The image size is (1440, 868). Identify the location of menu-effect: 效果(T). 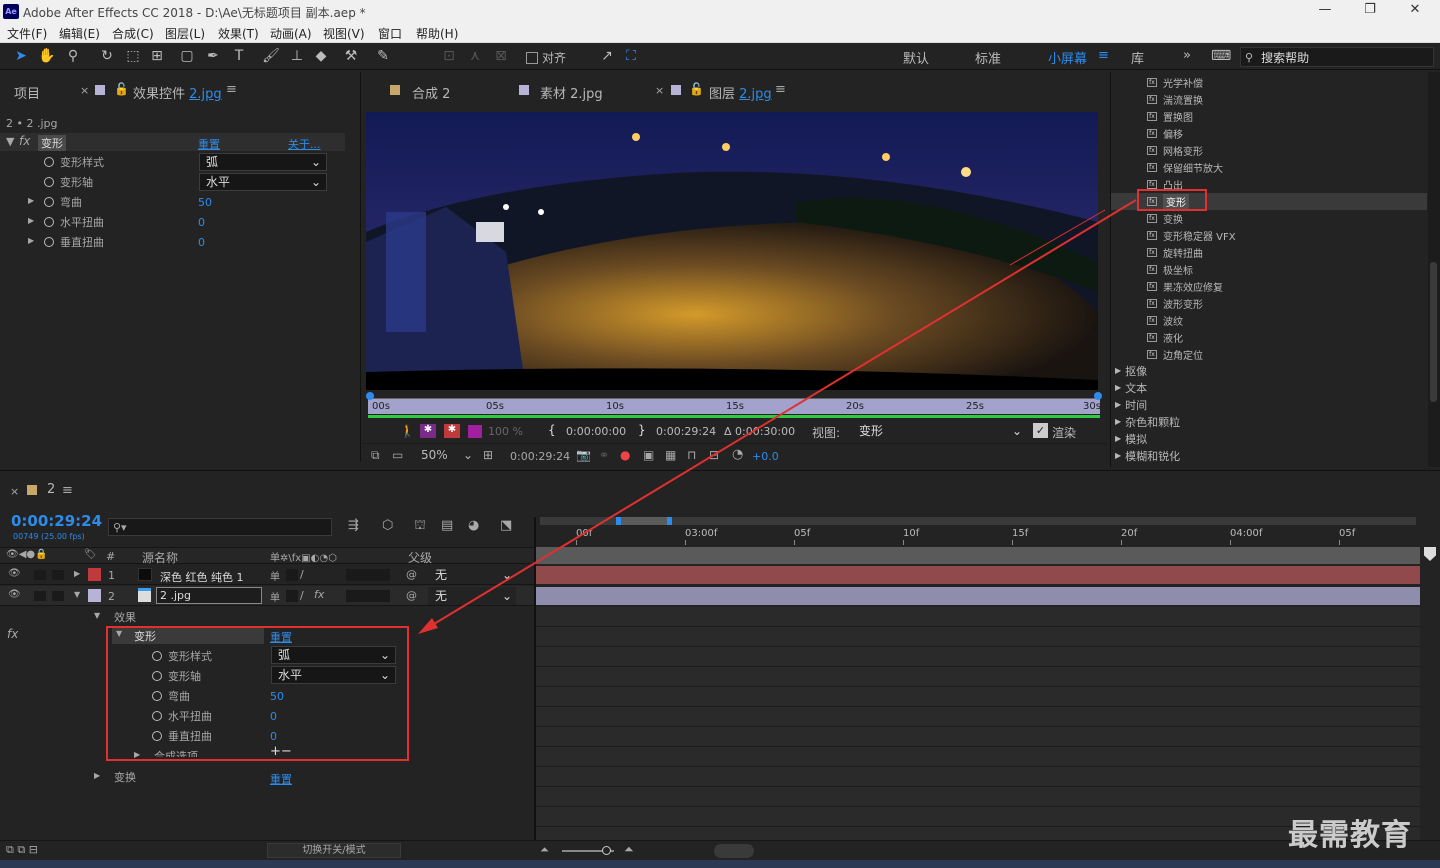
(238, 33).